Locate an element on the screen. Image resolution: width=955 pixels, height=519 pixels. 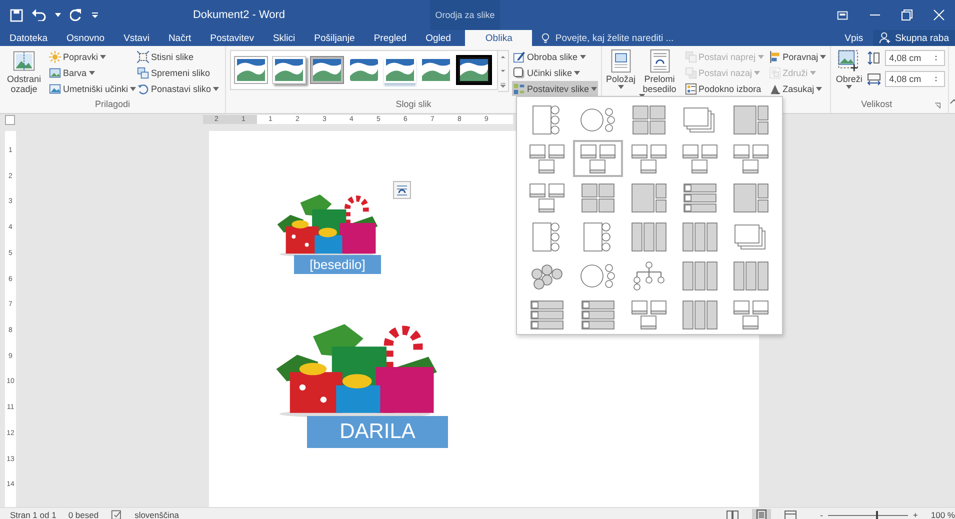
ribbon-command: Popravki is located at coordinates (90, 56).